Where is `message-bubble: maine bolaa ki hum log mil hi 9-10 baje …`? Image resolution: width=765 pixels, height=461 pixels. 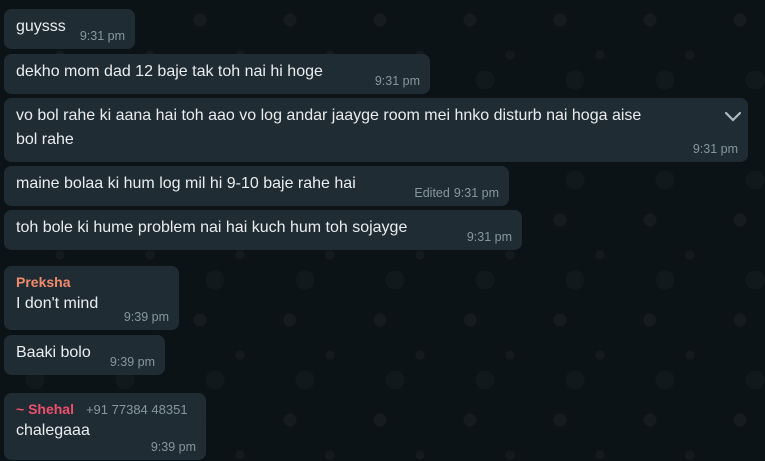 message-bubble: maine bolaa ki hum log mil hi 9-10 baje … is located at coordinates (256, 186).